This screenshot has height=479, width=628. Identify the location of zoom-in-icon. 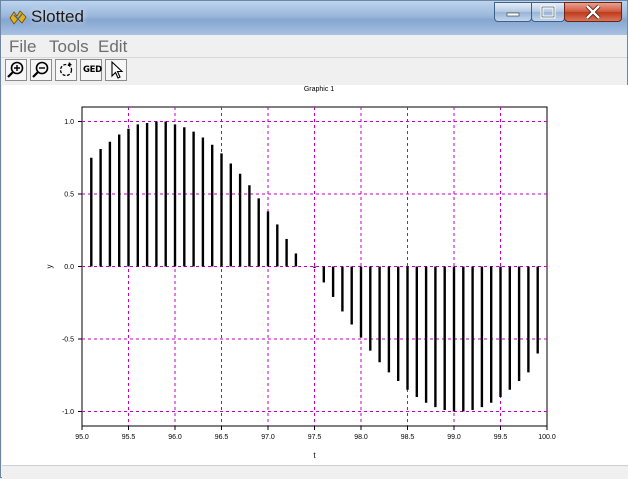
(15, 69).